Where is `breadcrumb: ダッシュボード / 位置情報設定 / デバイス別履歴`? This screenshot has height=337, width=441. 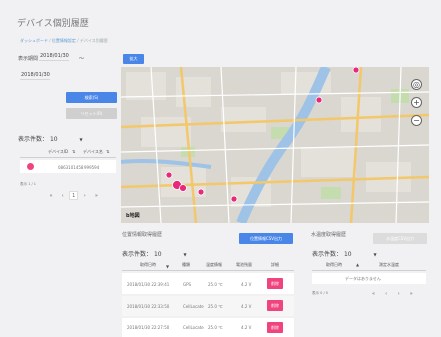
breadcrumb: ダッシュボード / 位置情報設定 / デバイス別履歴 is located at coordinates (64, 40).